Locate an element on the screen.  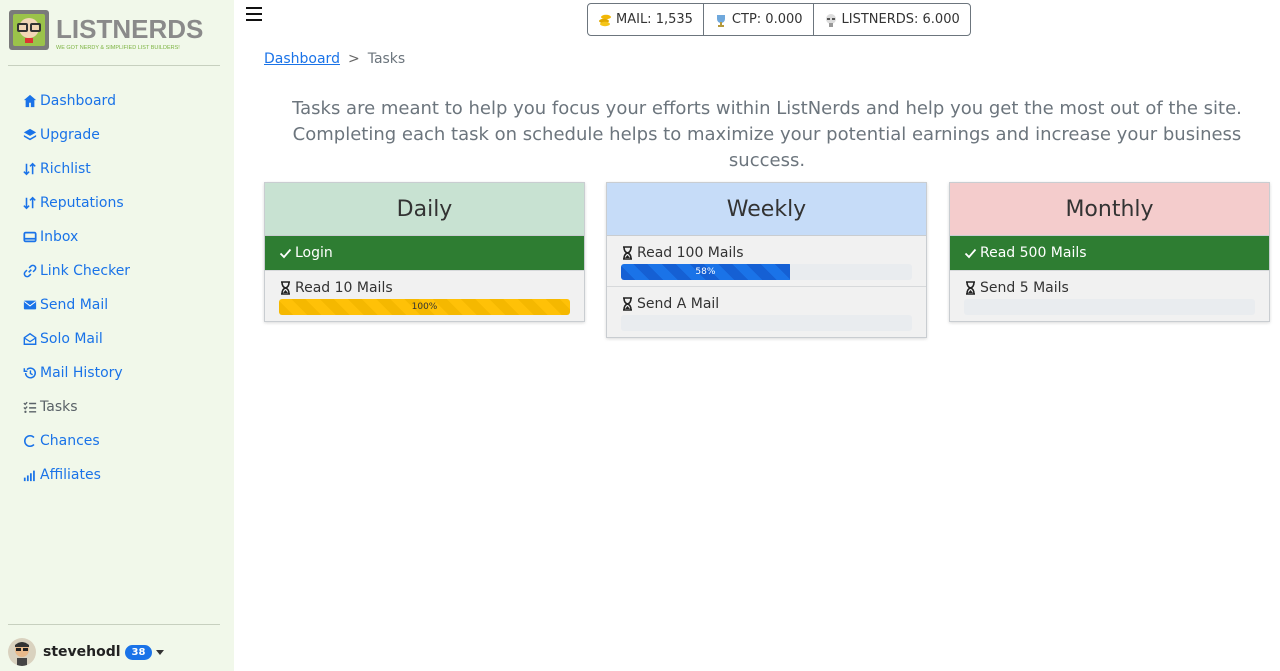
sidebar-item-upgrade: Upgrade is located at coordinates (76, 135).